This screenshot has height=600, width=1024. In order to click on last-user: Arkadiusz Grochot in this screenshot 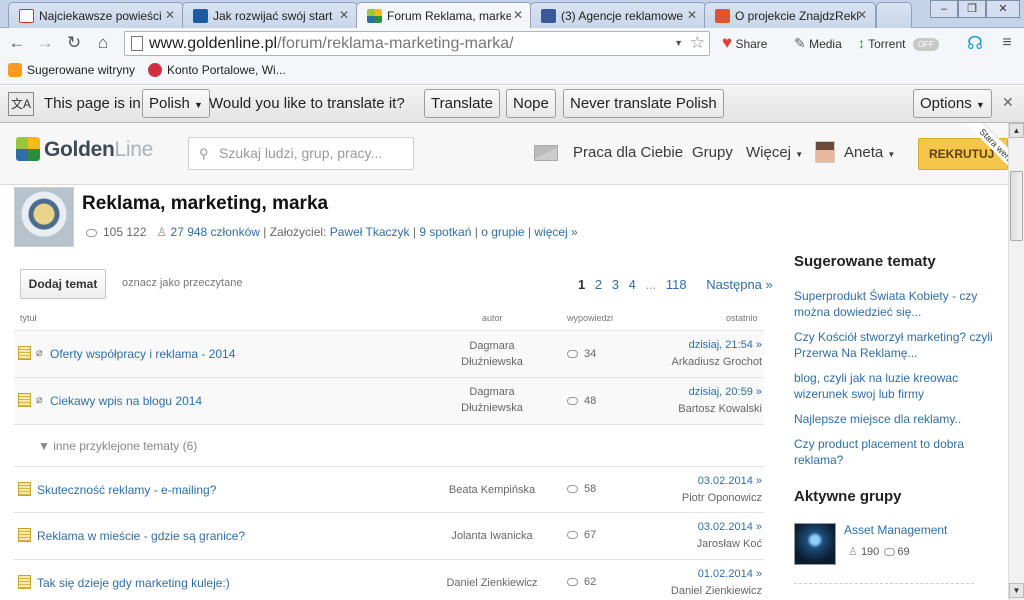, I will do `click(717, 362)`.